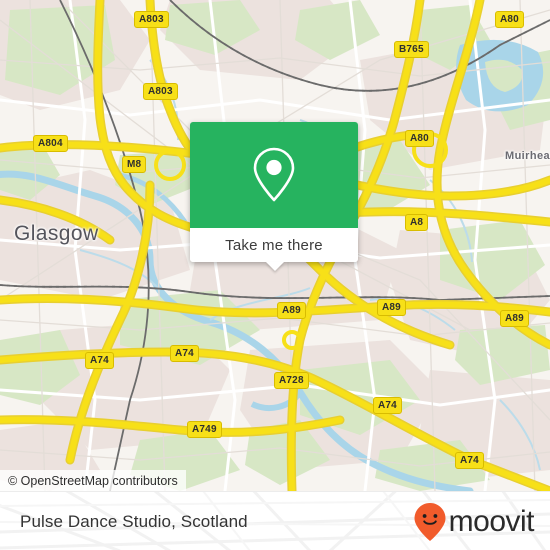  I want to click on card-action-area: Take me there, so click(274, 245).